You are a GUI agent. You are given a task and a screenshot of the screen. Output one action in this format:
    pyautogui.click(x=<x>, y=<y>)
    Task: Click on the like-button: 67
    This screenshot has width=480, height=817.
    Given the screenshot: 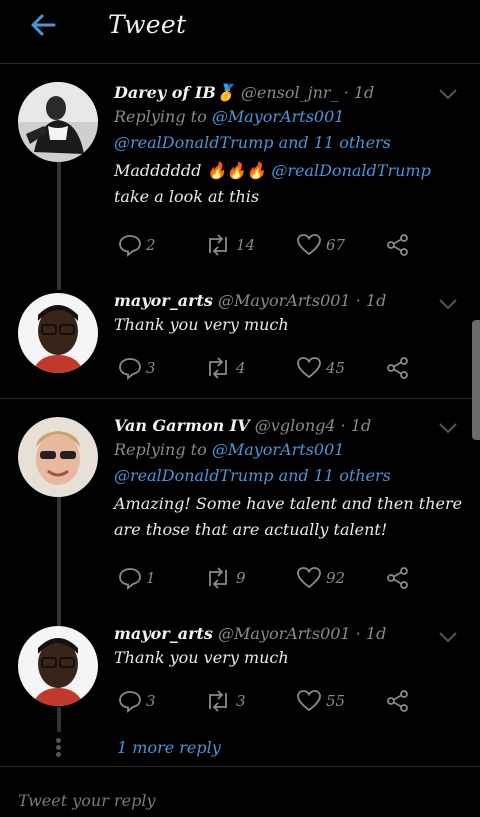 What is the action you would take?
    pyautogui.click(x=320, y=245)
    